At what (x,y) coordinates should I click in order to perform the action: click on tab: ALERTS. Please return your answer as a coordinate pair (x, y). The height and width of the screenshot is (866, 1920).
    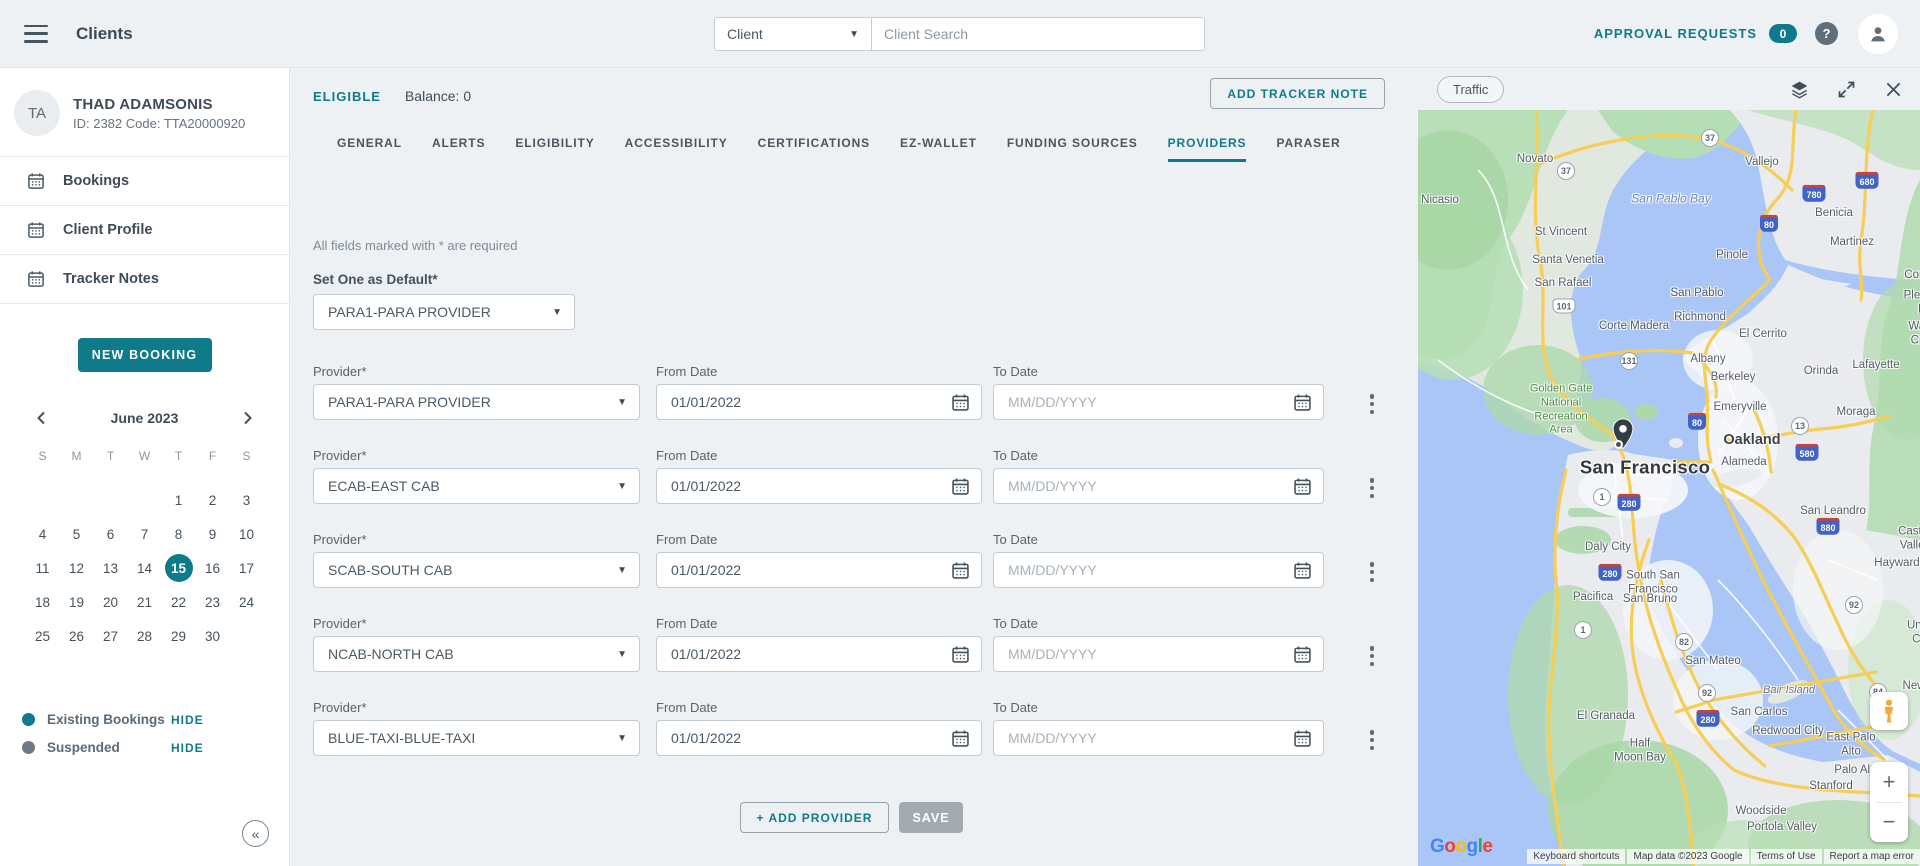
    Looking at the image, I should click on (458, 145).